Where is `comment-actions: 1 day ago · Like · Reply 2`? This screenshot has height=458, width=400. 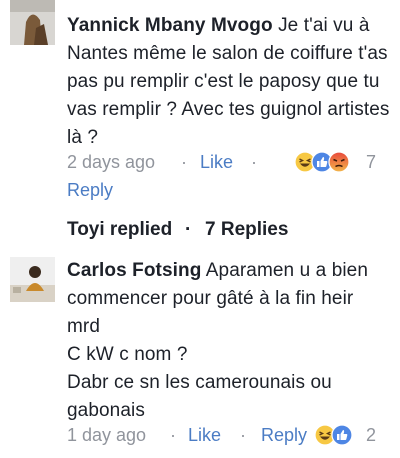 comment-actions: 1 day ago · Like · Reply 2 is located at coordinates (230, 435).